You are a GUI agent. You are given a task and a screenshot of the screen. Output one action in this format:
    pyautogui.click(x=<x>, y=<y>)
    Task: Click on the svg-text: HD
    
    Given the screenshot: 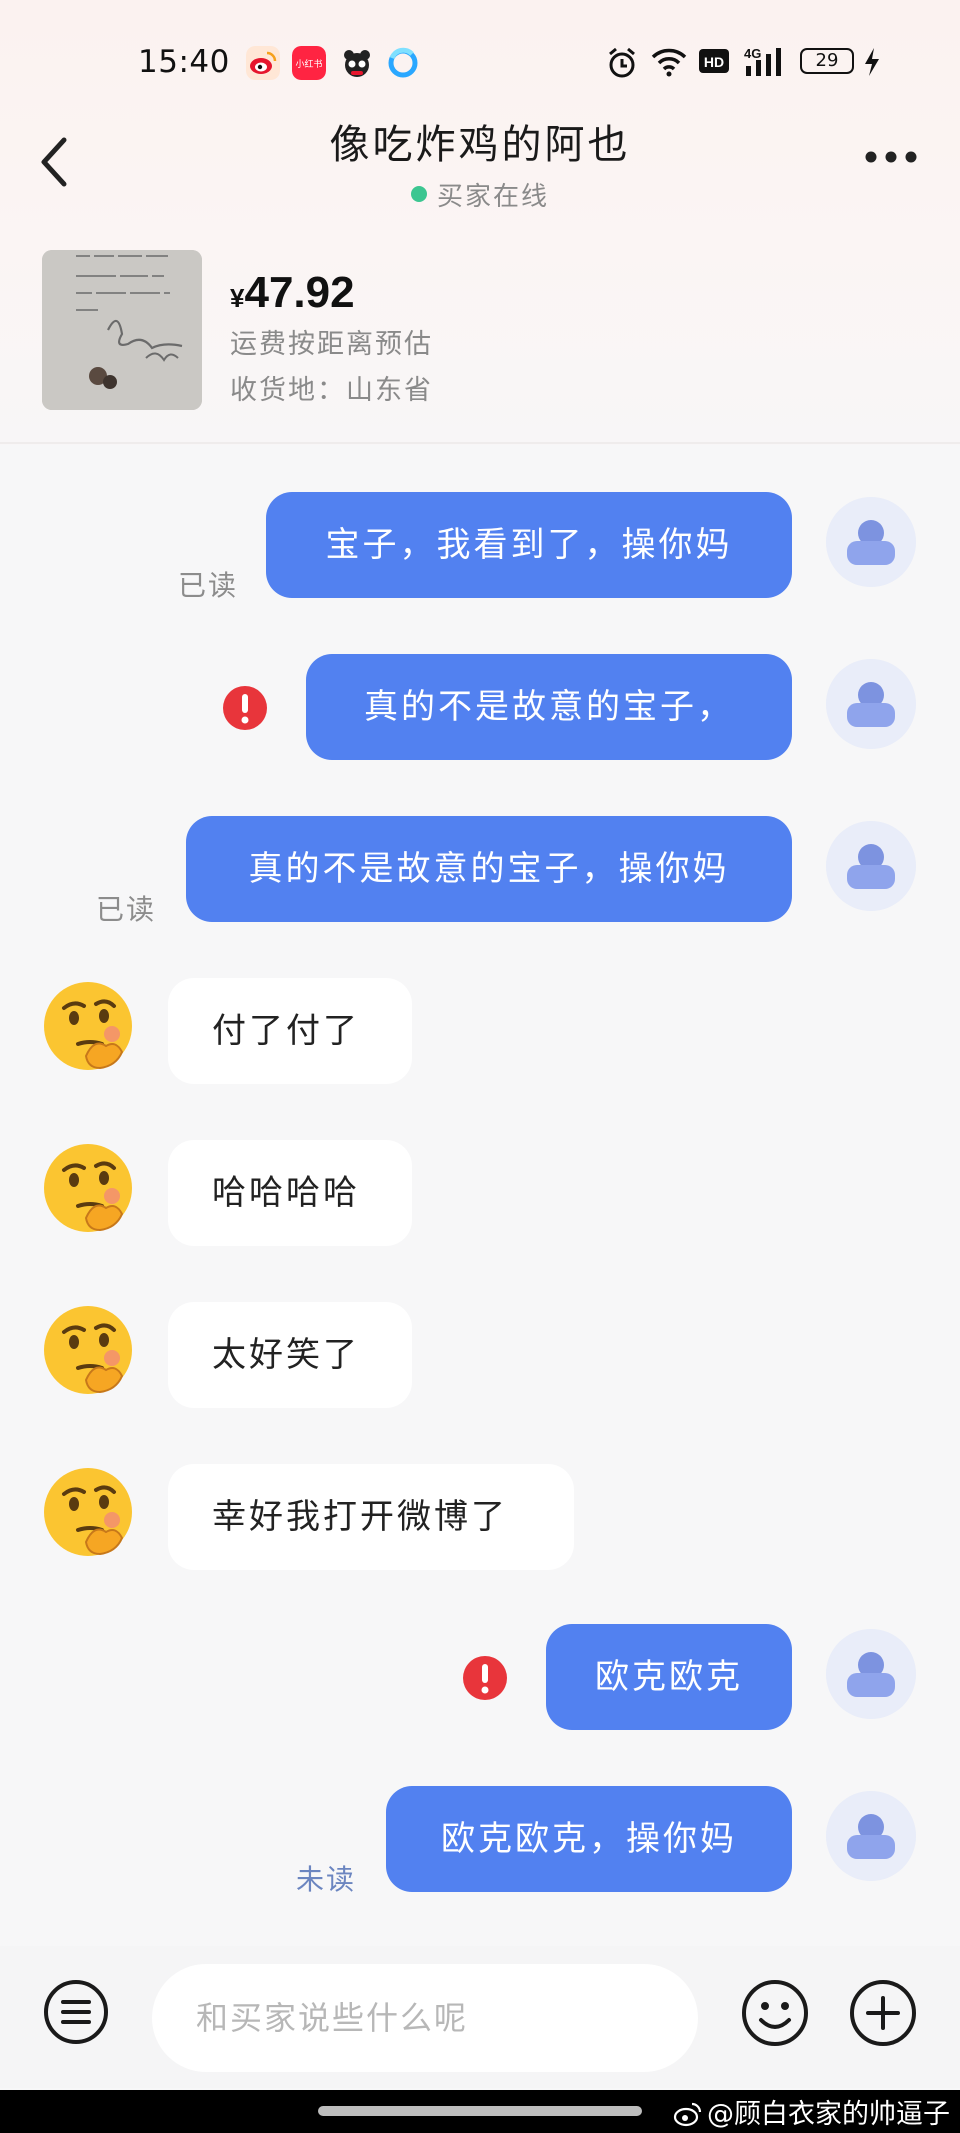 What is the action you would take?
    pyautogui.click(x=714, y=62)
    